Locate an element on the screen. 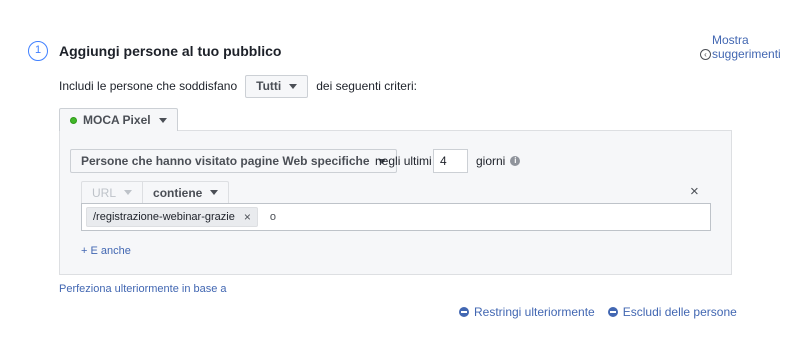 The image size is (800, 351). url-token-text: /registrazione-webinar-grazie is located at coordinates (164, 217).